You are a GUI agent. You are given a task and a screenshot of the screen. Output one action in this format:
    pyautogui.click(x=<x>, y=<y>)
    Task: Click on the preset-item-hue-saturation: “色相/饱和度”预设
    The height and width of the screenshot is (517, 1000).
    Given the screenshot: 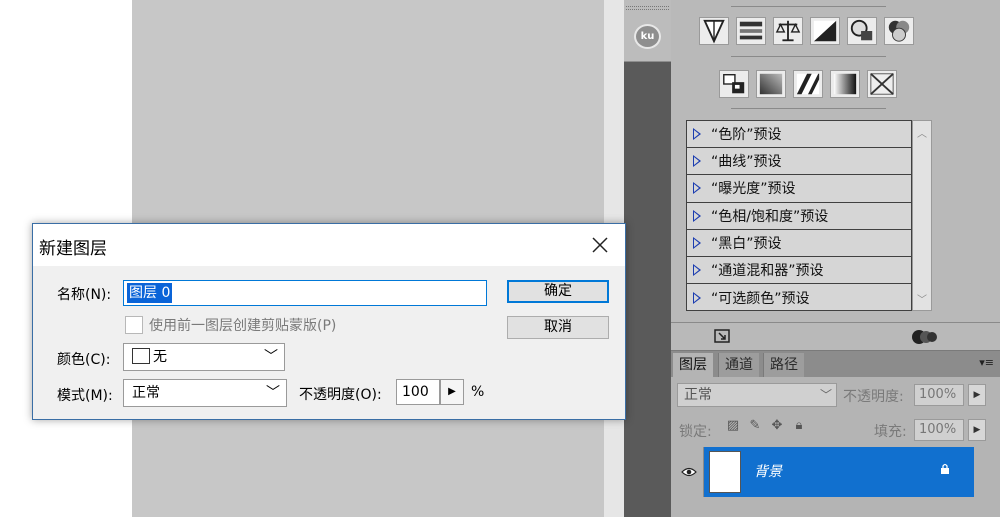 What is the action you would take?
    pyautogui.click(x=799, y=216)
    